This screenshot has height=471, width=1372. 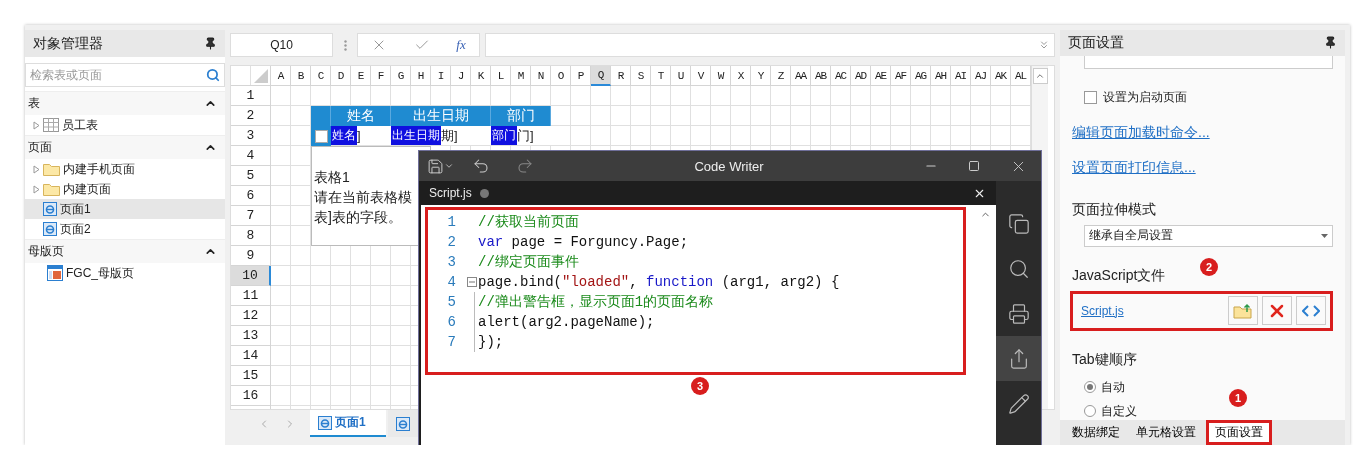 What do you see at coordinates (125, 209) in the screenshot?
I see `tree-item: 页面1` at bounding box center [125, 209].